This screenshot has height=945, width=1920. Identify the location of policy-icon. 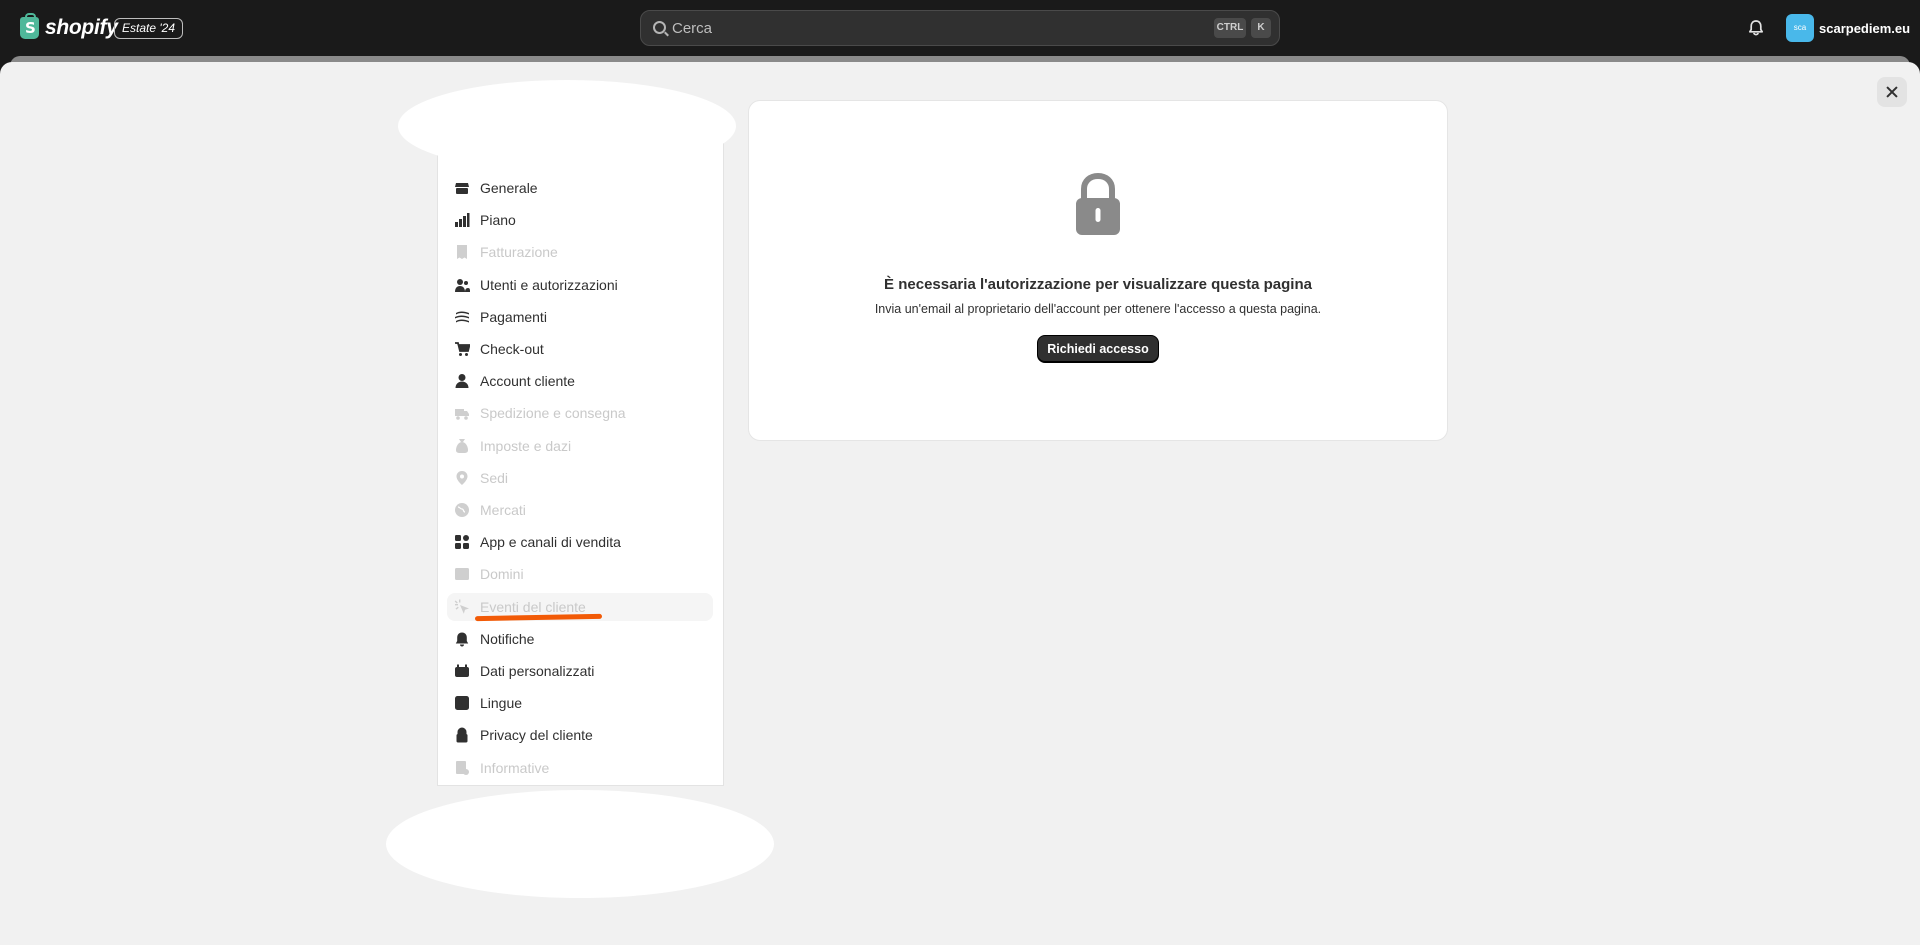
(462, 768).